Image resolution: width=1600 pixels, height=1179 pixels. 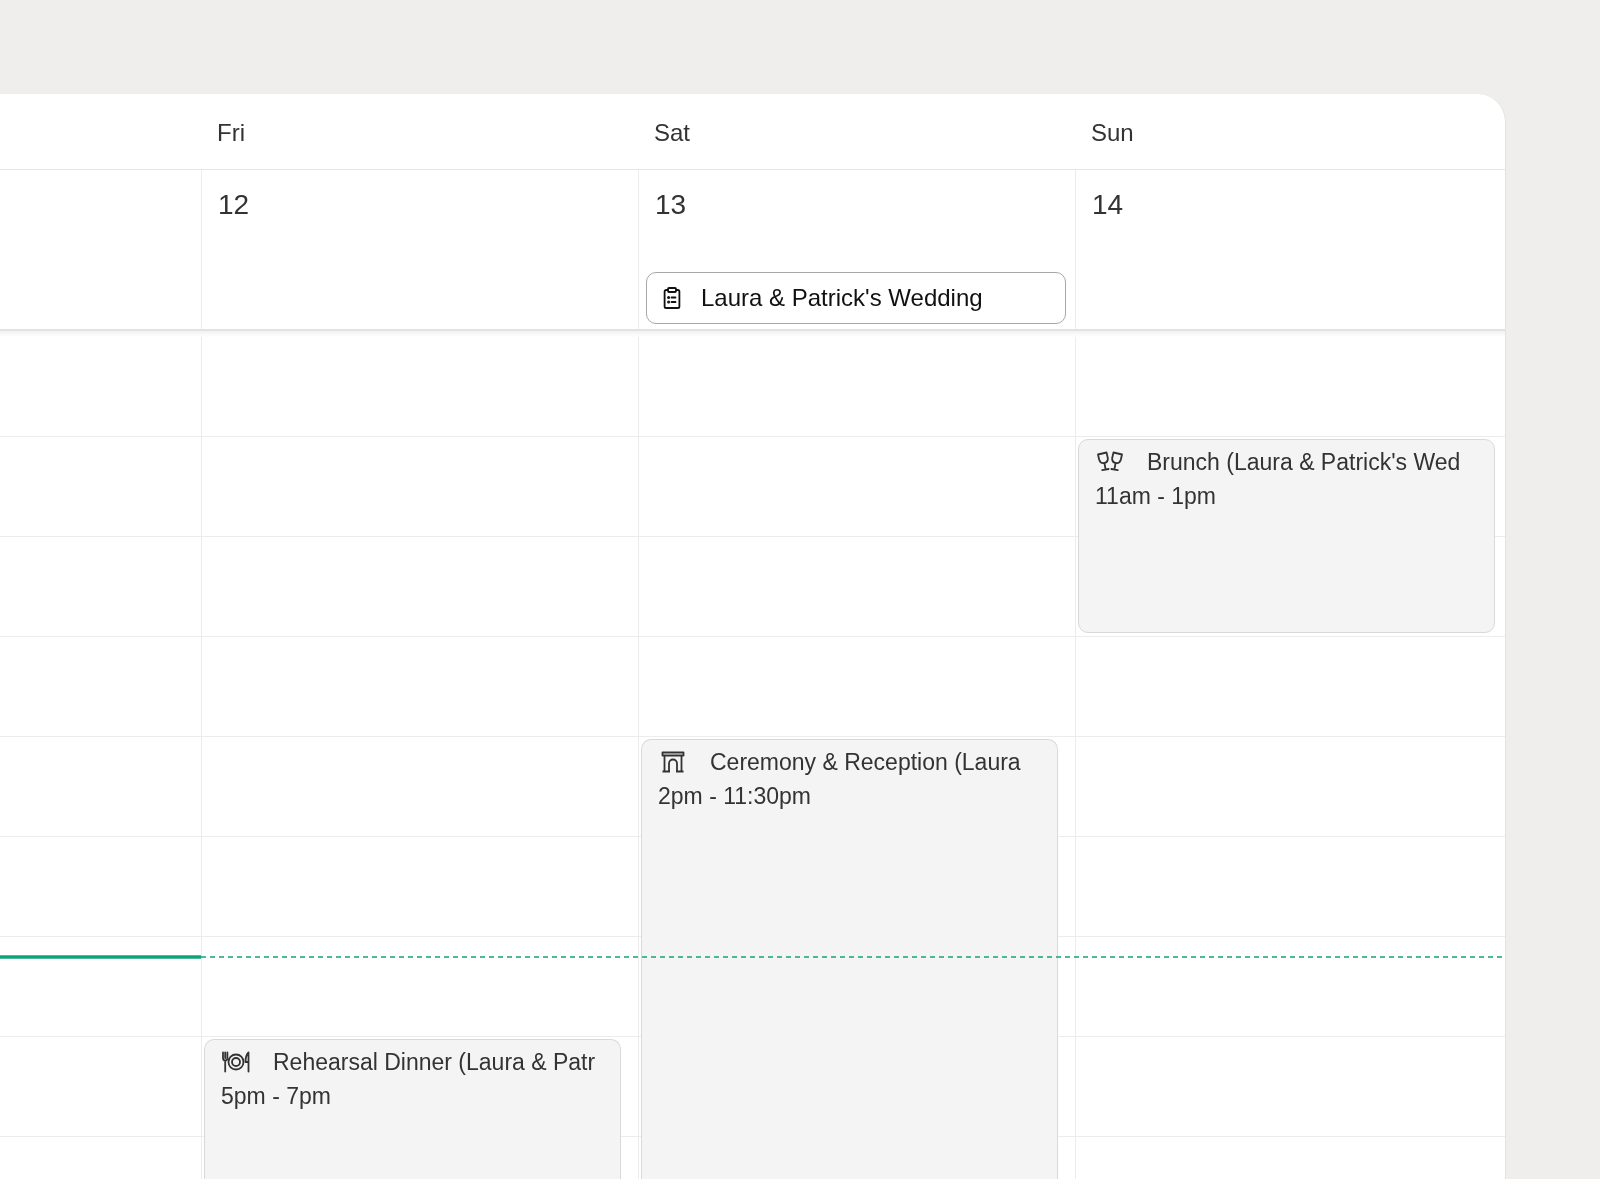 What do you see at coordinates (672, 298) in the screenshot?
I see `clipboard-icon` at bounding box center [672, 298].